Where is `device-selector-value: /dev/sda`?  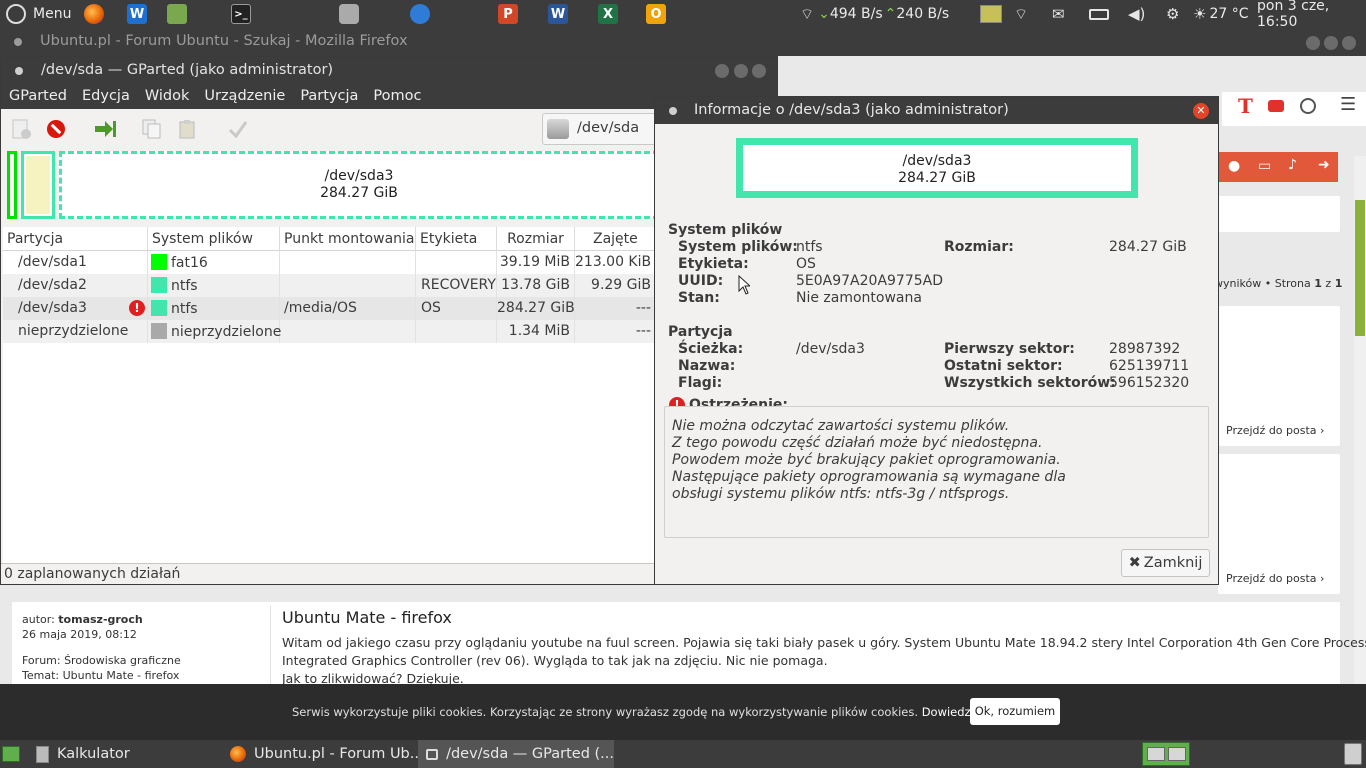 device-selector-value: /dev/sda is located at coordinates (608, 128).